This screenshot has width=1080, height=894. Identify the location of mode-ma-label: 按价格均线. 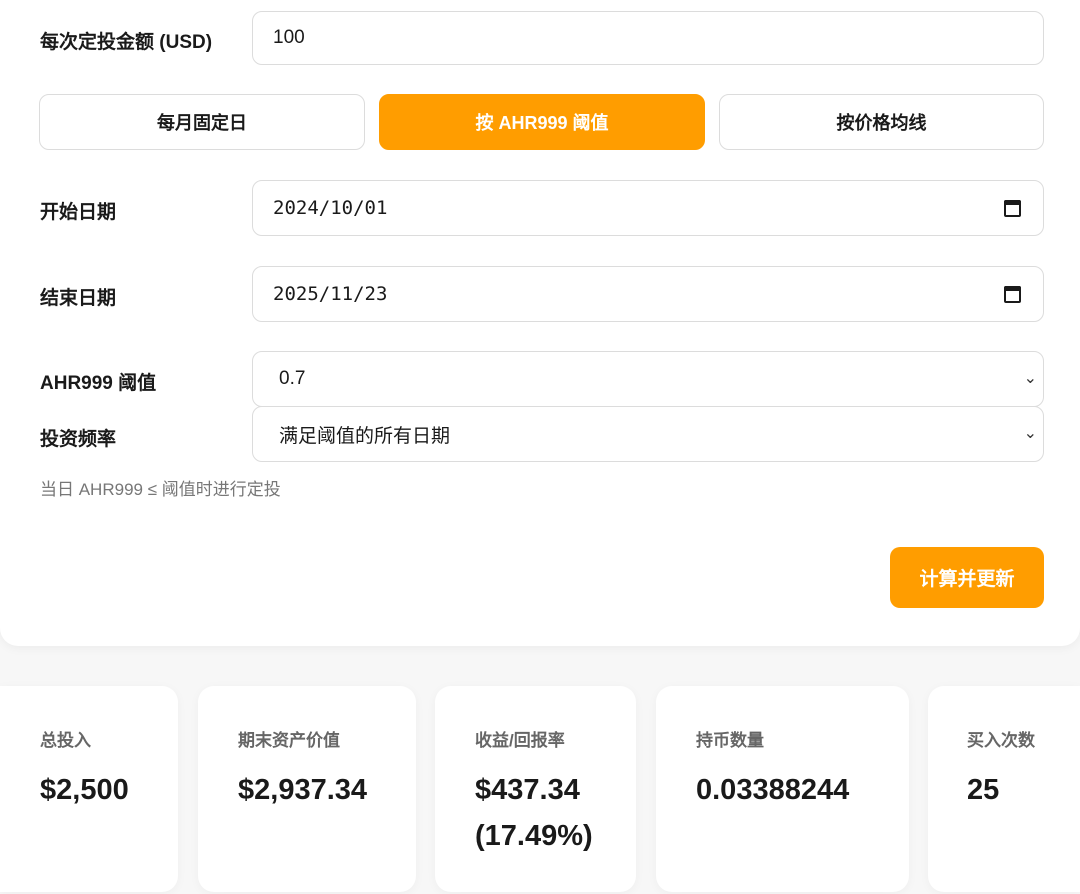
(881, 123).